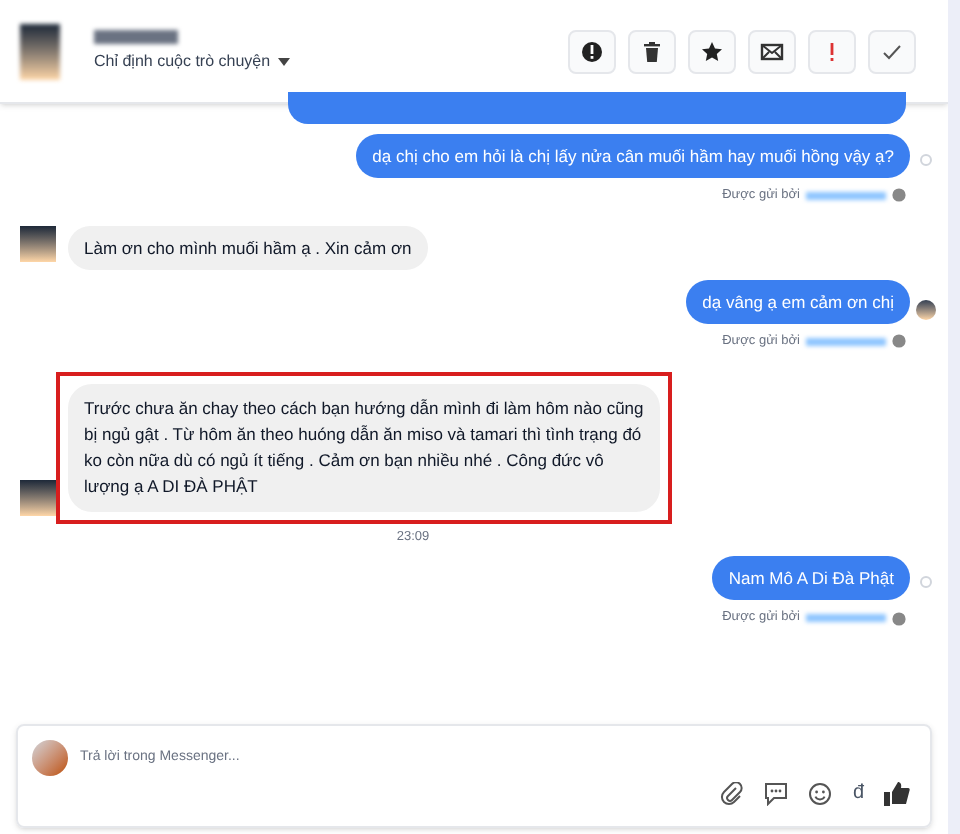  I want to click on message-bubble: Nam Mô A Di Đà Phật, so click(811, 578).